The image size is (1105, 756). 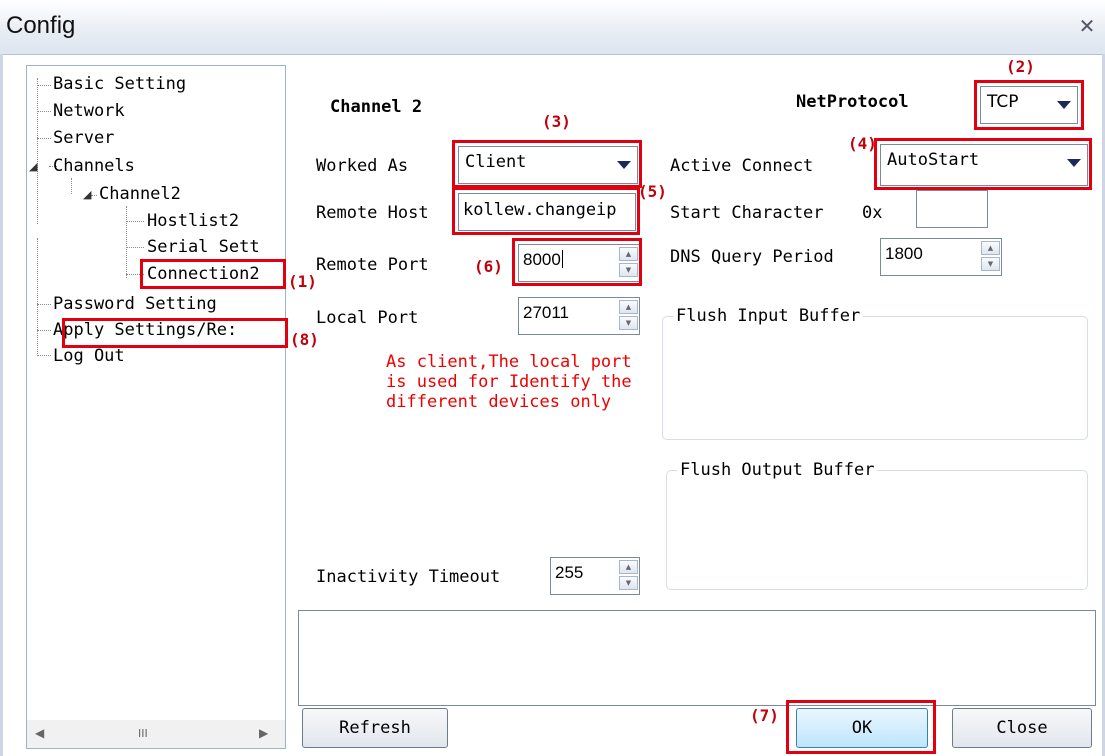 What do you see at coordinates (83, 138) in the screenshot?
I see `tree-item-server: Server` at bounding box center [83, 138].